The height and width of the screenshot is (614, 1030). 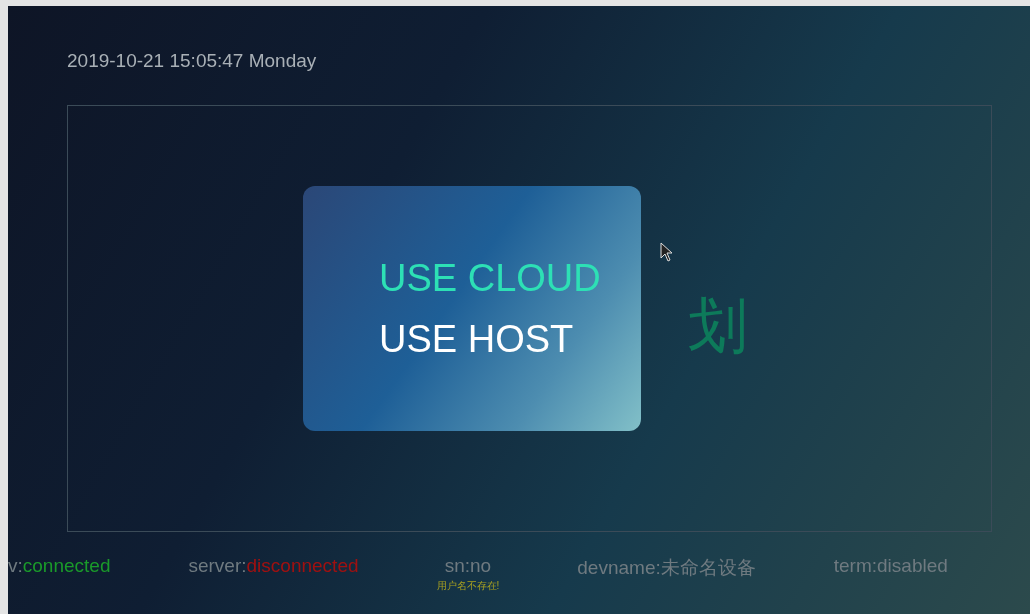 What do you see at coordinates (666, 568) in the screenshot?
I see `status-text: devname:未命名设备` at bounding box center [666, 568].